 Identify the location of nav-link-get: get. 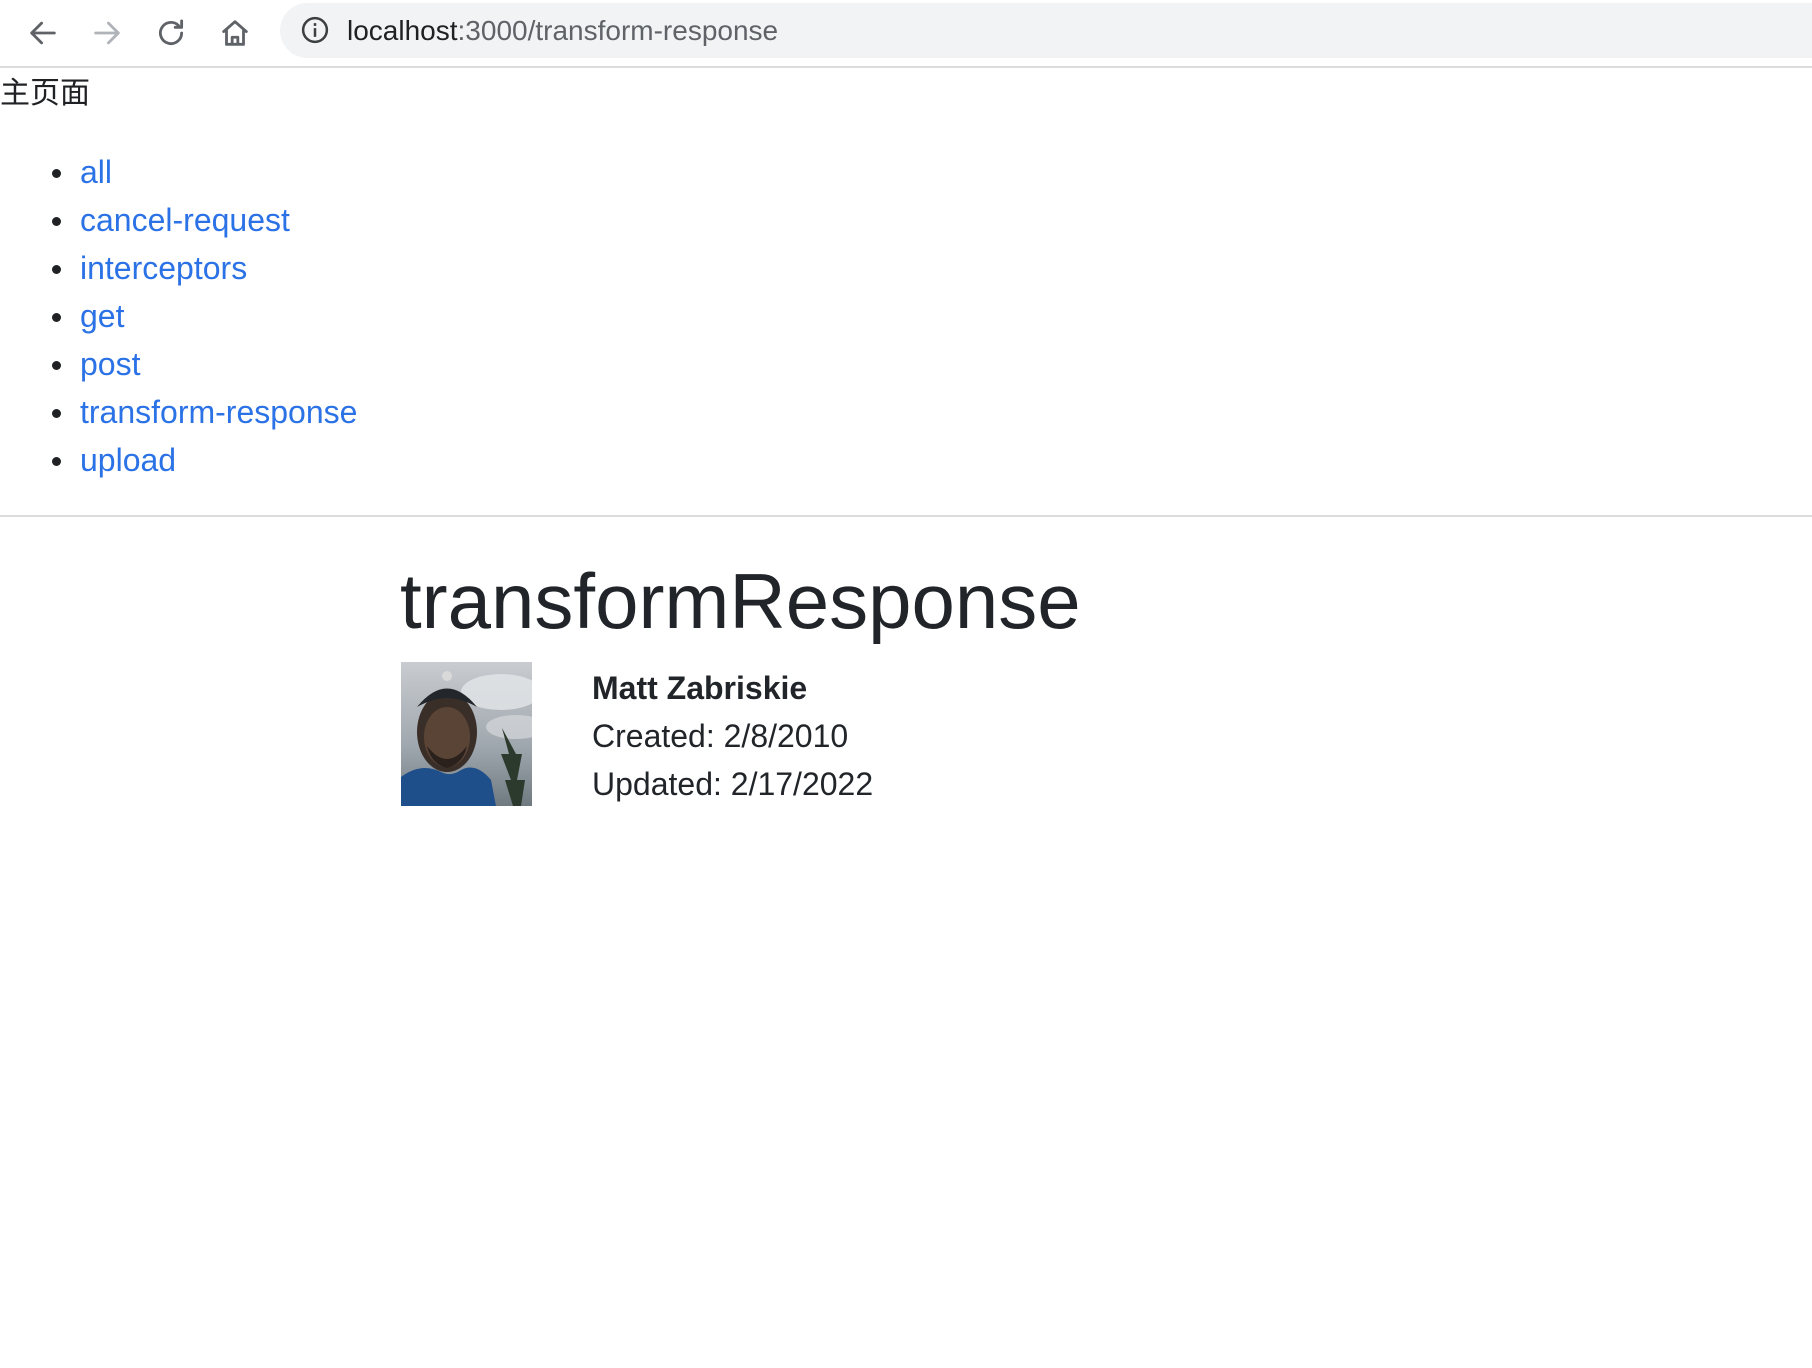
(102, 316).